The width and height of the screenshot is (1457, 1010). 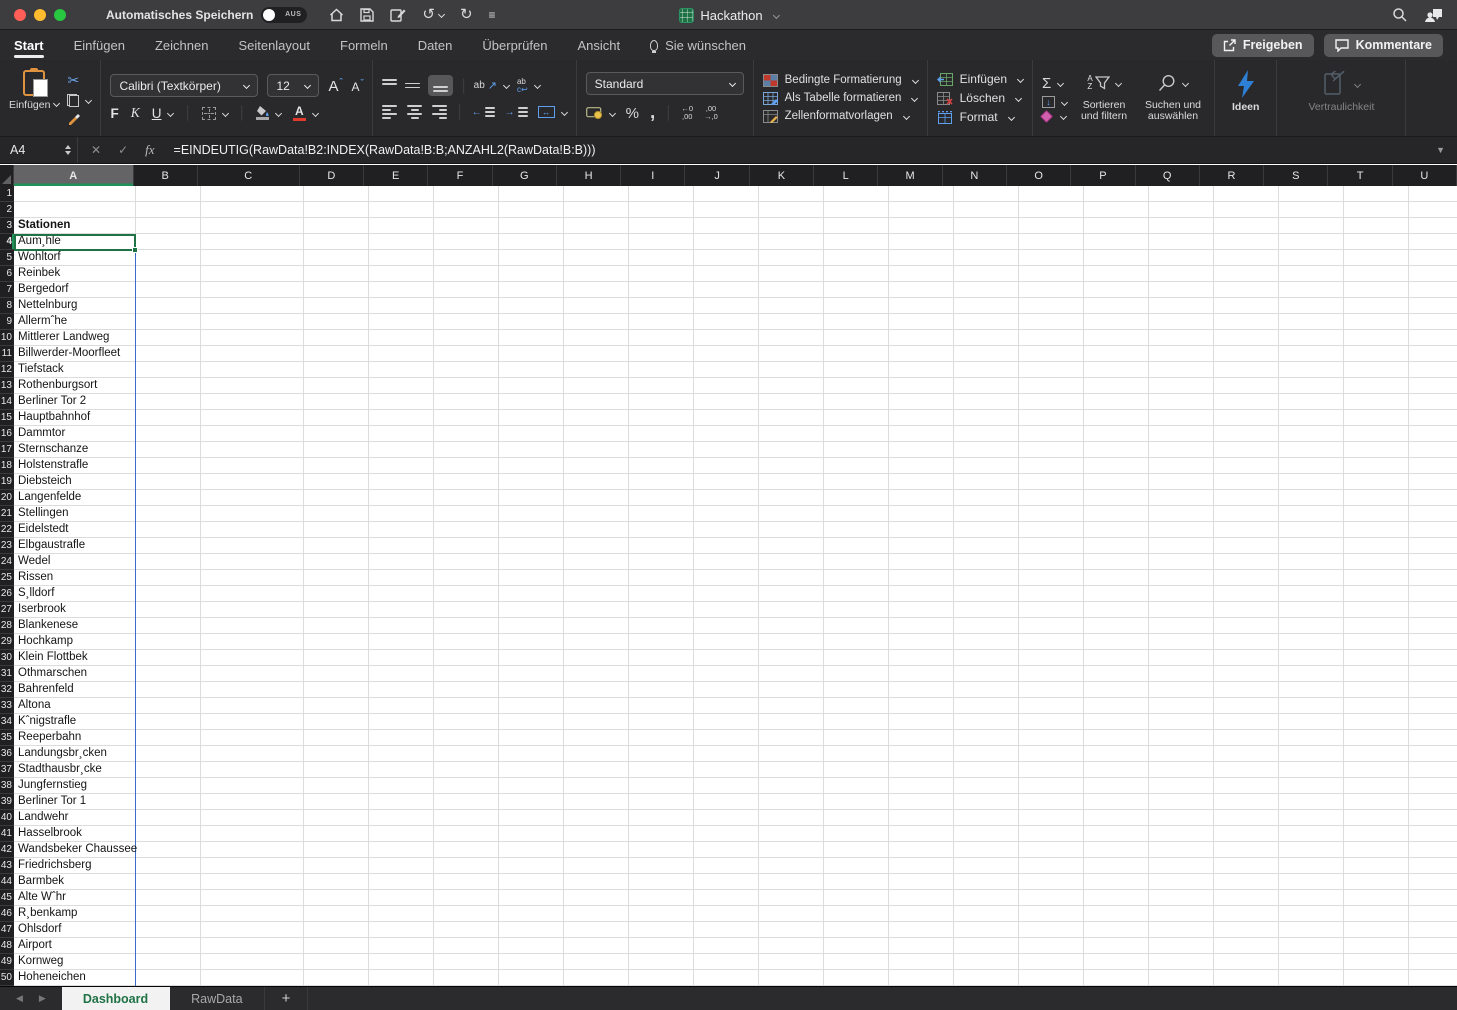 I want to click on column-header-J: J, so click(x=717, y=175).